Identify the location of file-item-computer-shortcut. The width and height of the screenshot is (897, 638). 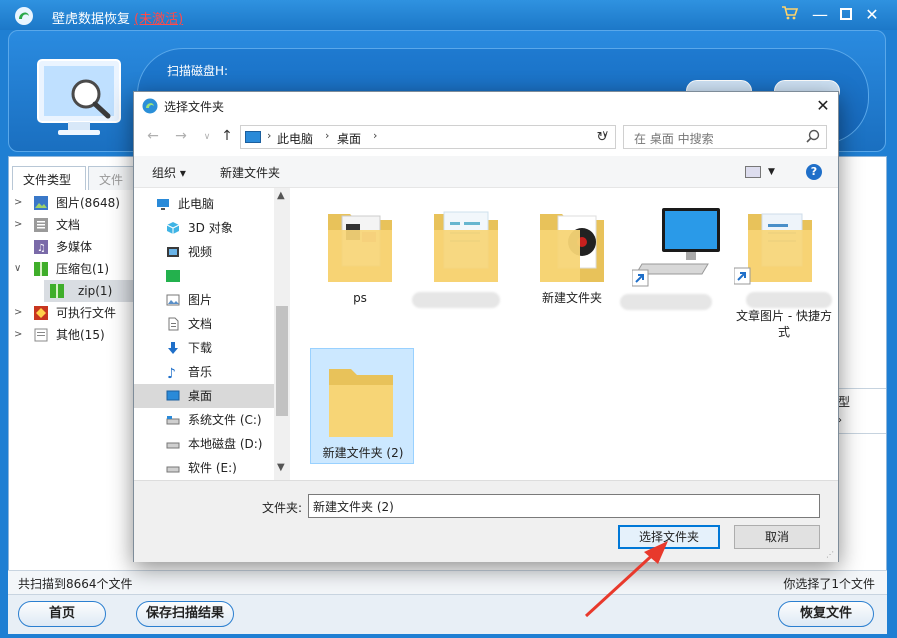
(675, 254).